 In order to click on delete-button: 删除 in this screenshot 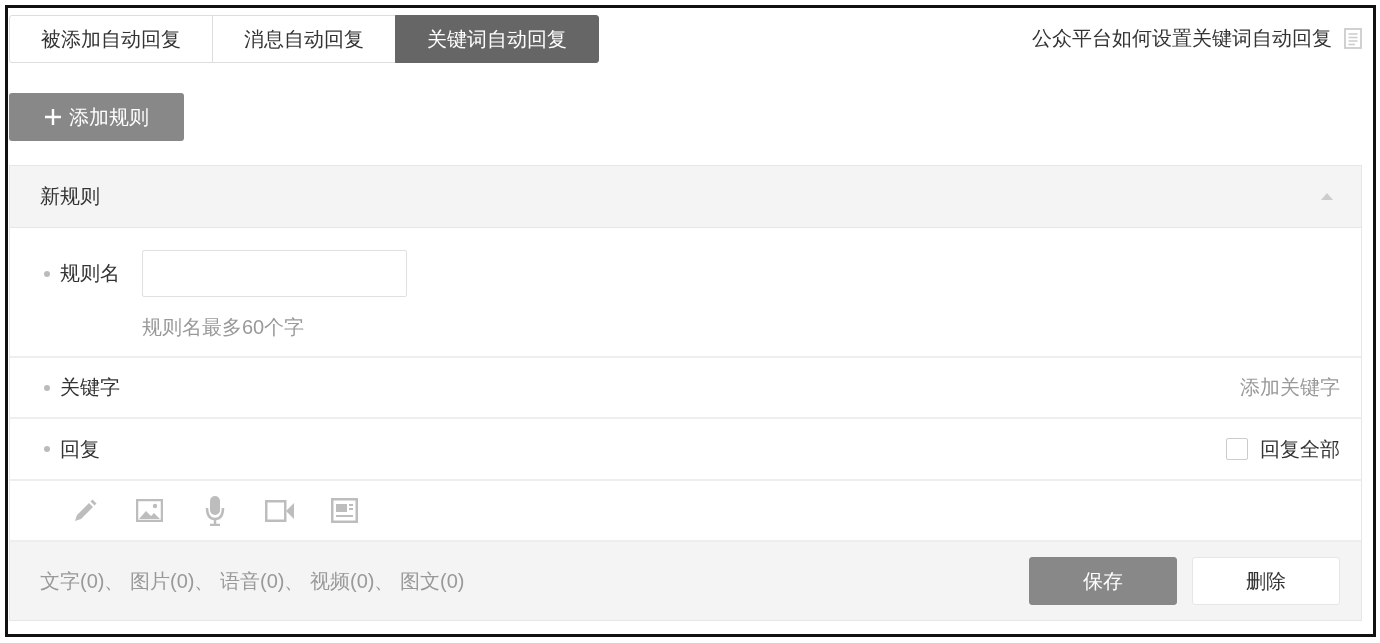, I will do `click(1266, 581)`.